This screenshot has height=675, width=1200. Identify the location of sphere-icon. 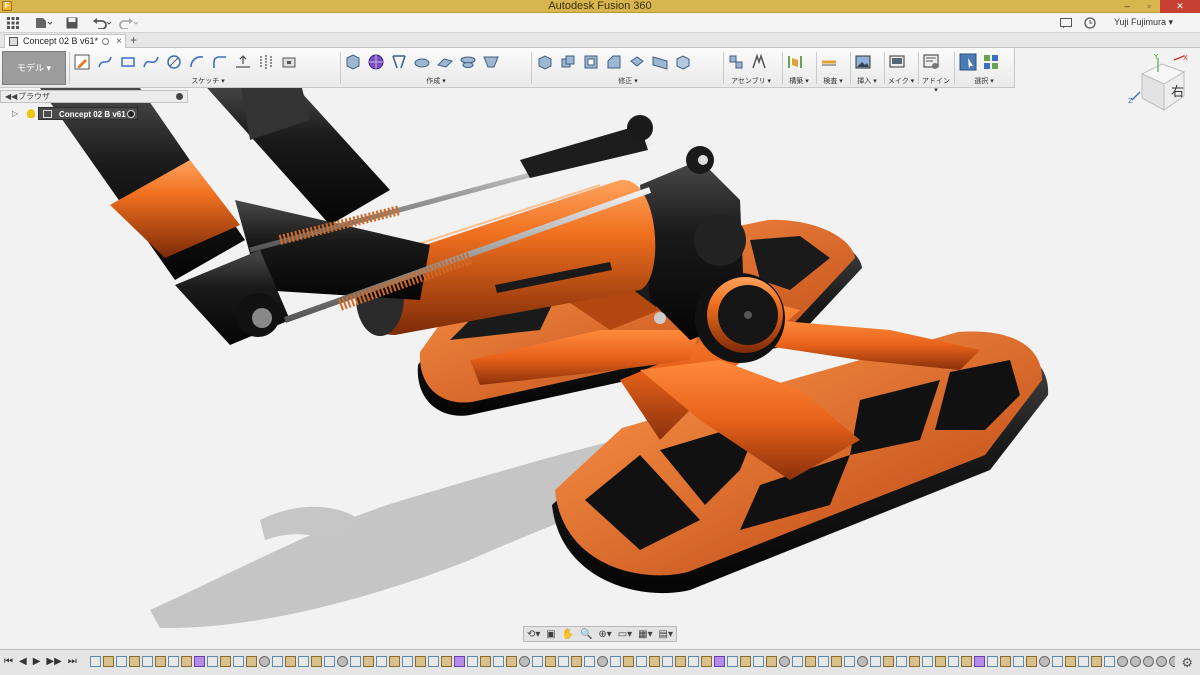
(376, 62).